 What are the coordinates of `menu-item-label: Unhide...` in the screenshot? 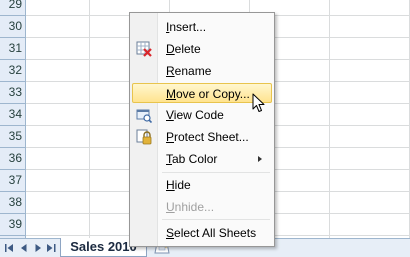 It's located at (190, 207).